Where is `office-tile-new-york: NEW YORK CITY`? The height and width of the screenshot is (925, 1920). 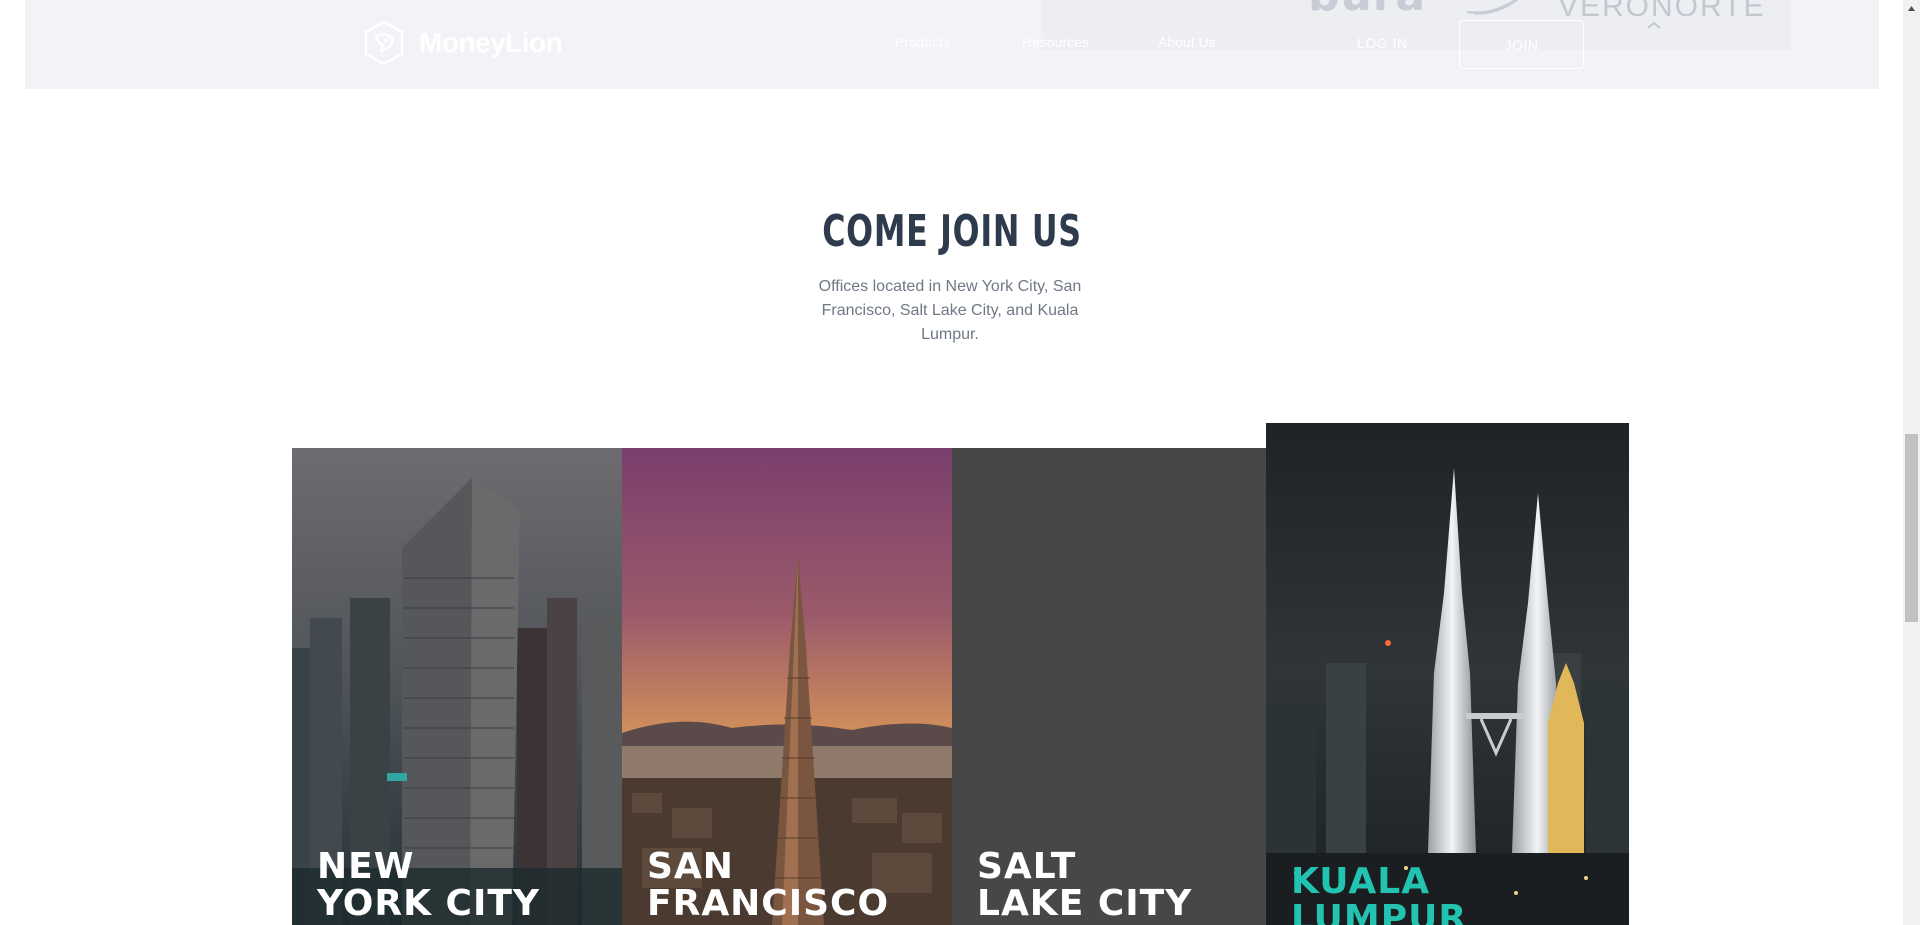
office-tile-new-york: NEW YORK CITY is located at coordinates (457, 686).